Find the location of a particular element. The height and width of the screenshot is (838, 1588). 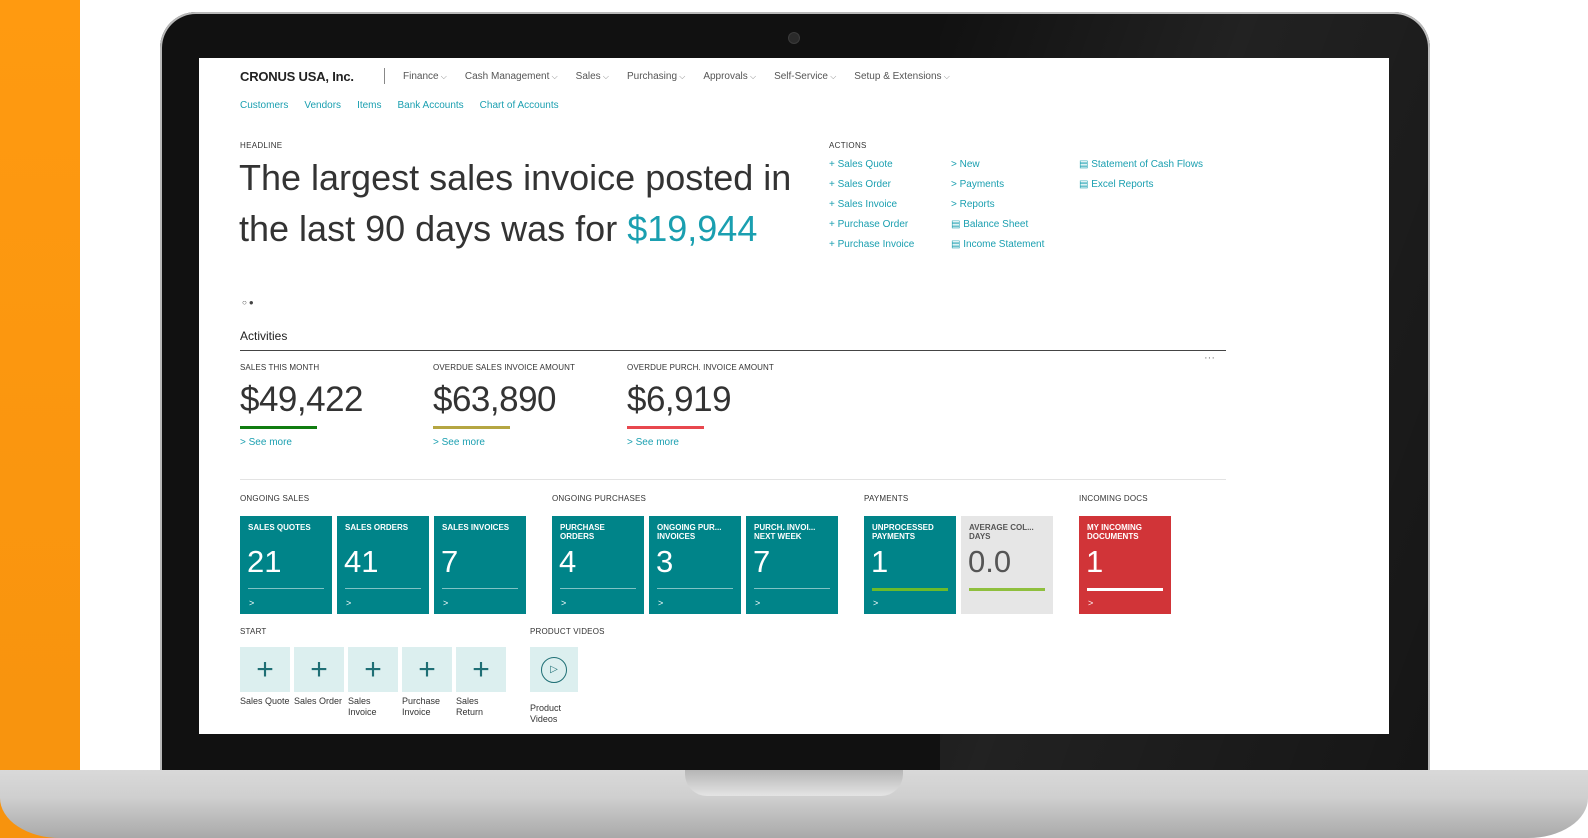

nav-purchasing: Purchasing is located at coordinates (656, 76).